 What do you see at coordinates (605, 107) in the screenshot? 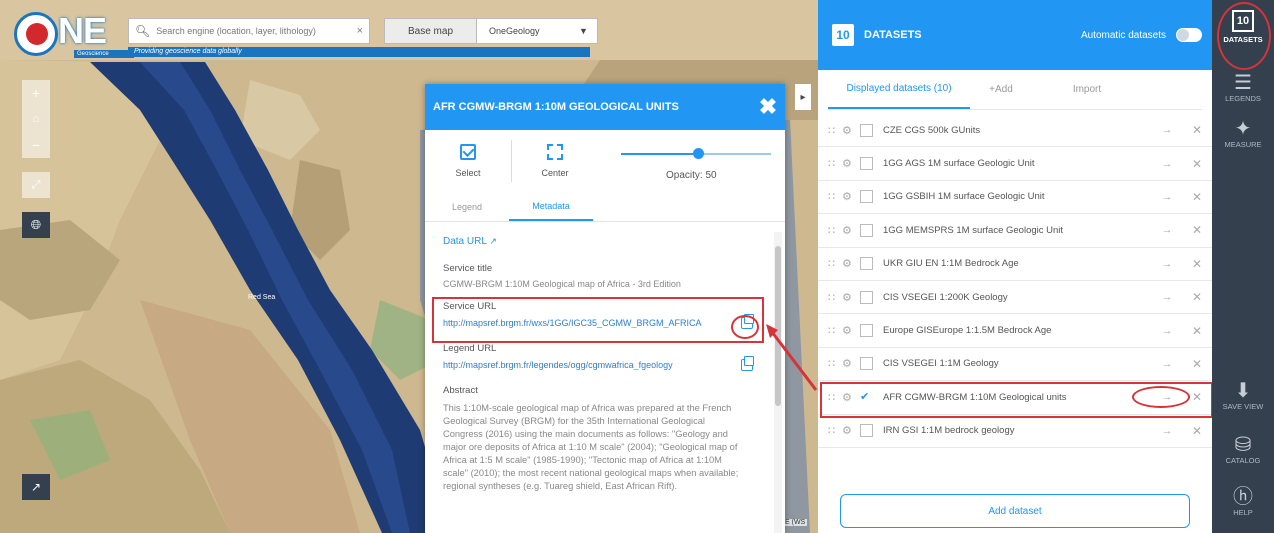
I see `popup-header: AFR CGMW-BRGM 1:10M GEOLOGICAL UNITS ✖` at bounding box center [605, 107].